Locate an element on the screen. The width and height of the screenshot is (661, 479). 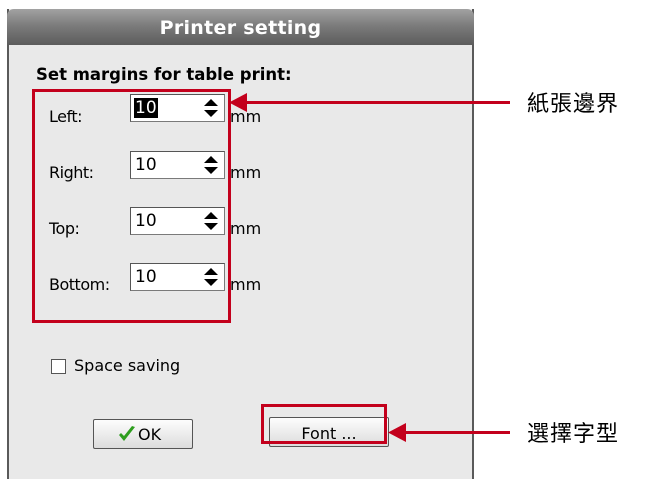
ok-button: OK is located at coordinates (143, 434).